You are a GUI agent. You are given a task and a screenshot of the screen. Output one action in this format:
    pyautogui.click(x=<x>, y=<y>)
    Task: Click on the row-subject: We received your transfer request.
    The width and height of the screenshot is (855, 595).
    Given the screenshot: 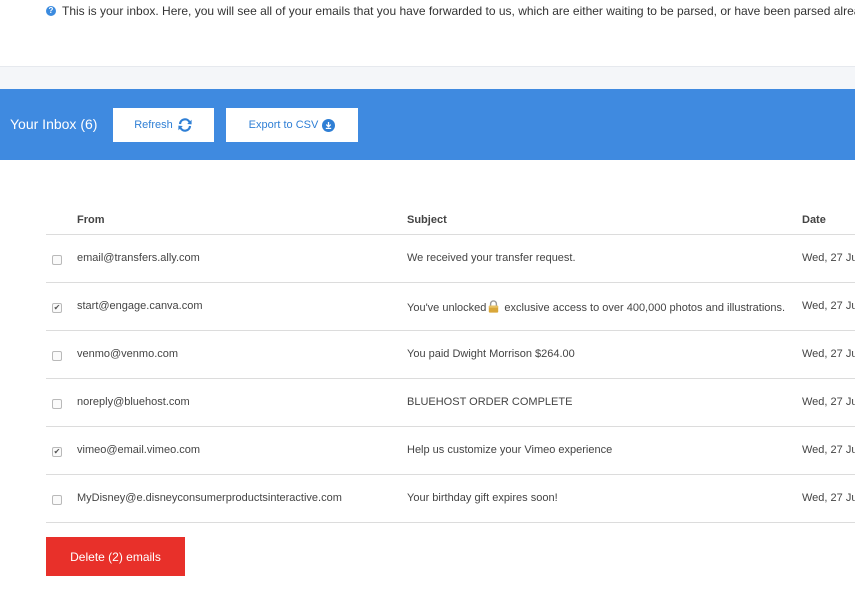 What is the action you would take?
    pyautogui.click(x=491, y=258)
    